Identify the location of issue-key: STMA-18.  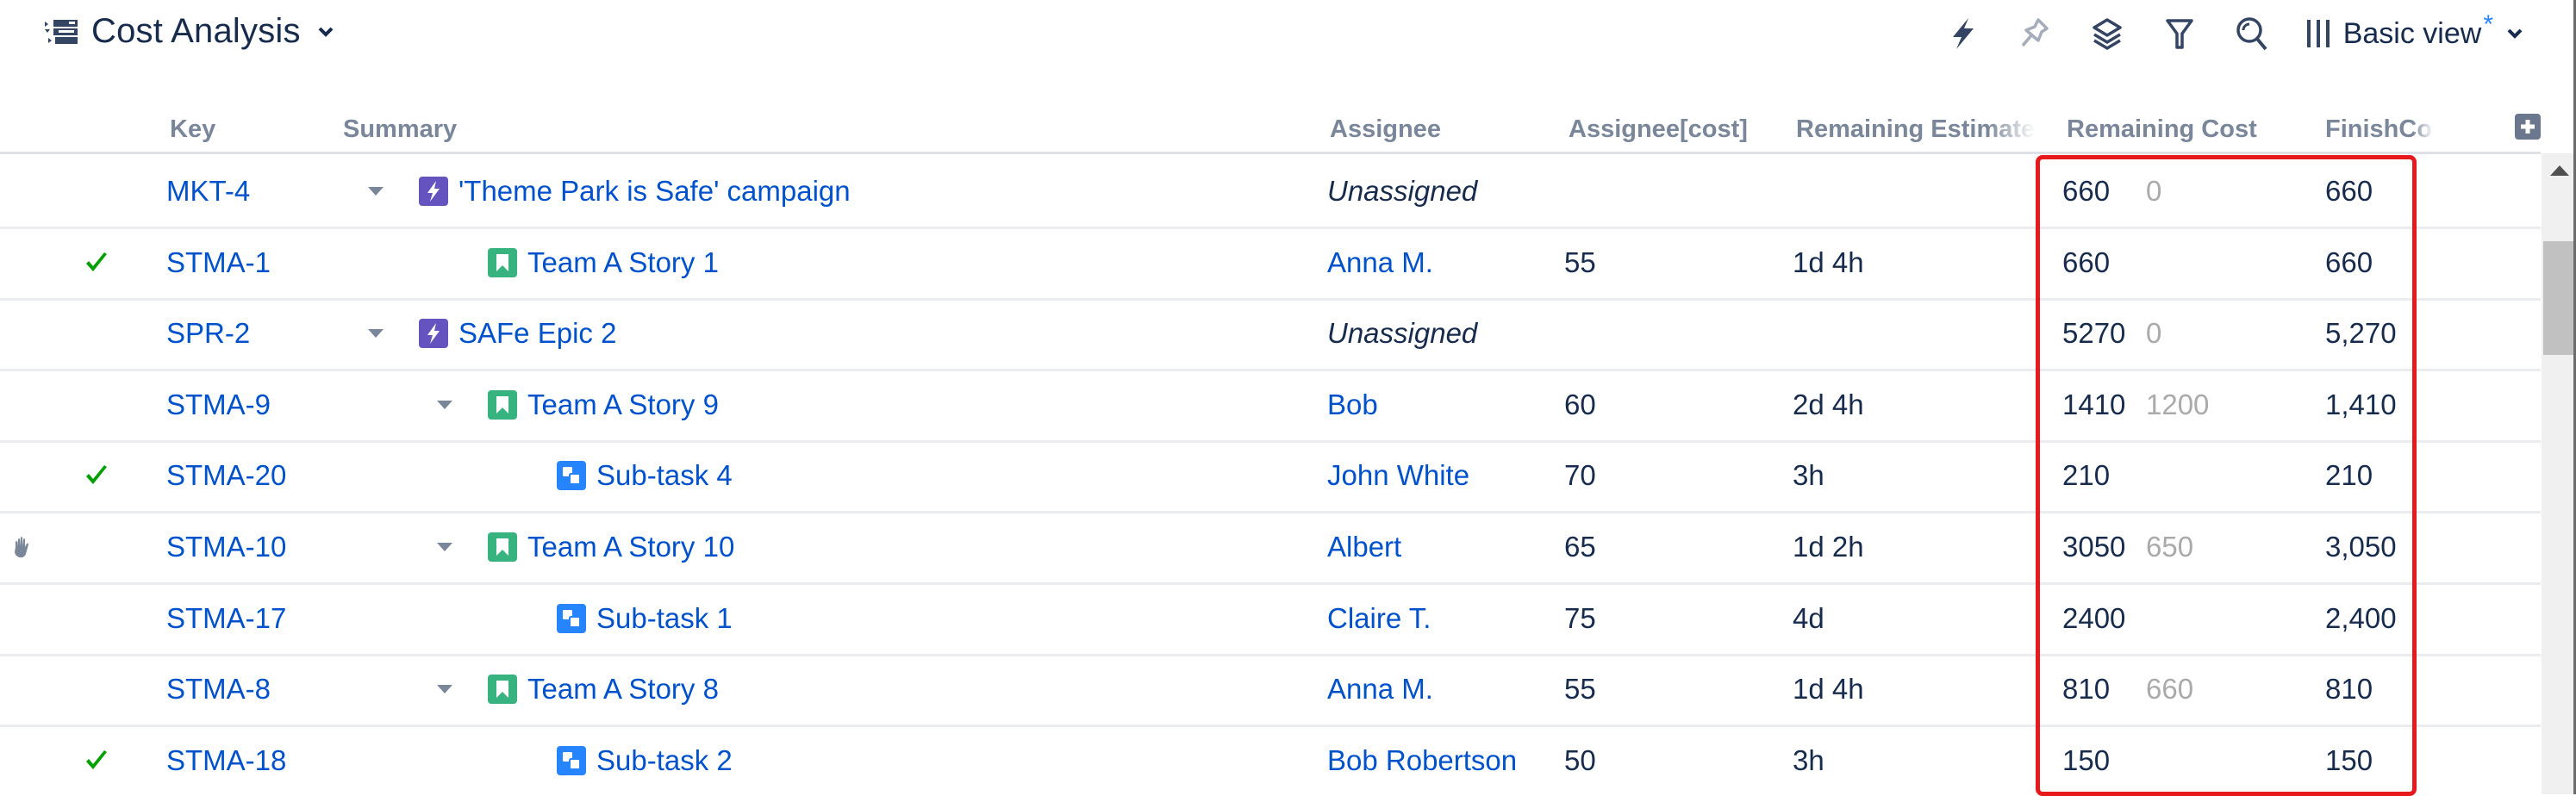
(226, 760).